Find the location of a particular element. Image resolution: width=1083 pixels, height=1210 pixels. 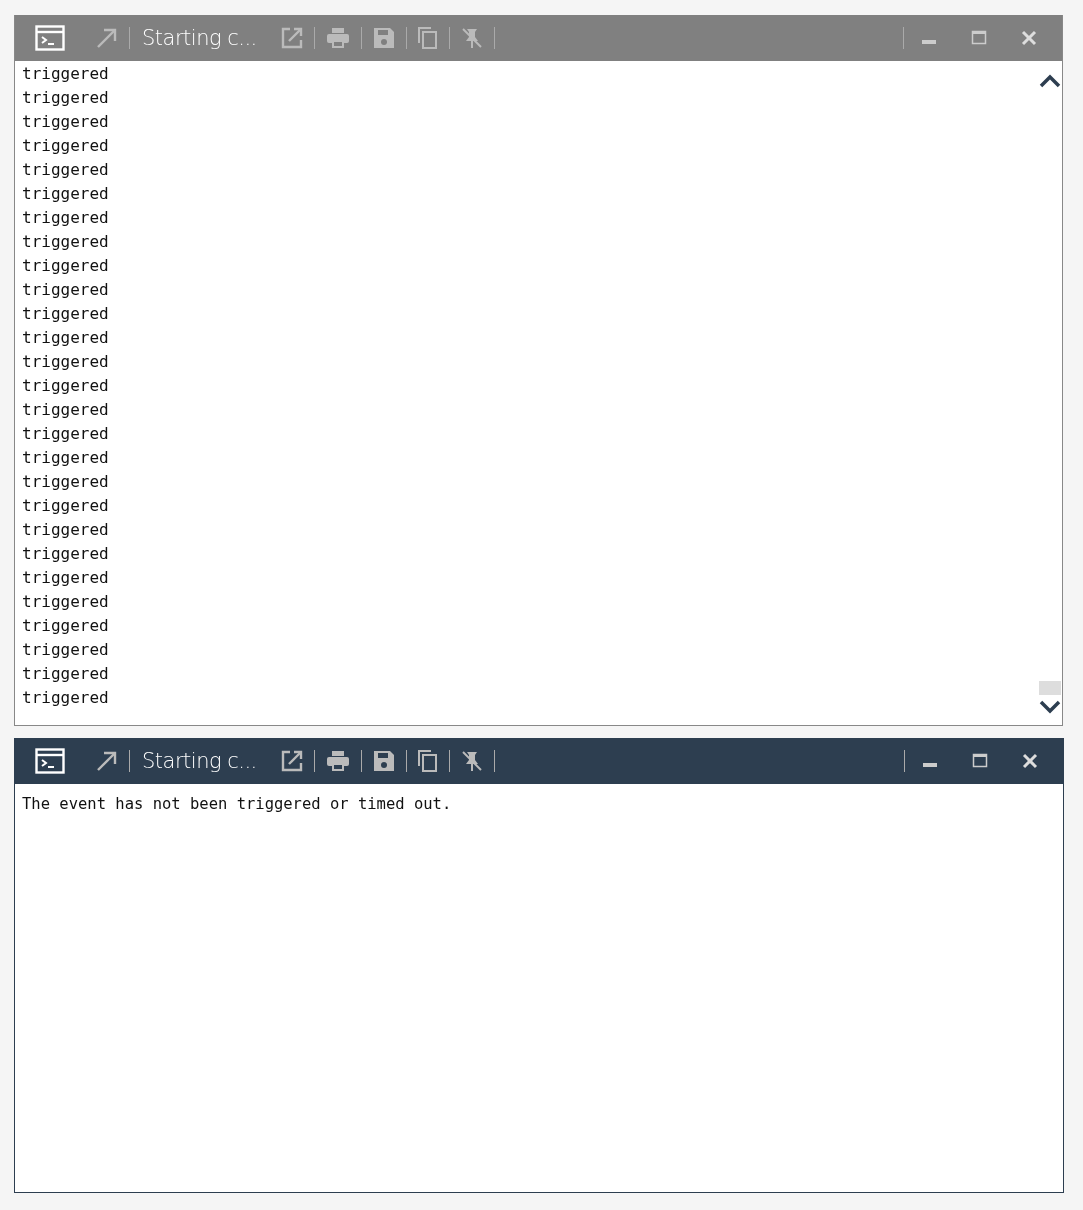

print-icon is located at coordinates (337, 761).